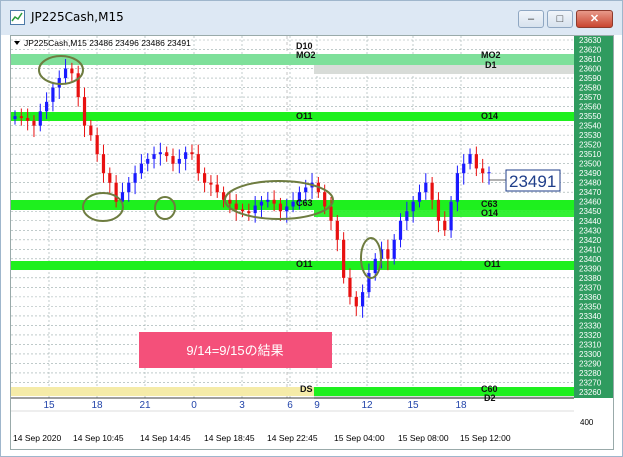 This screenshot has height=457, width=623. Describe the element at coordinates (492, 264) in the screenshot. I see `level-label-o11-lower-right: O11` at that location.